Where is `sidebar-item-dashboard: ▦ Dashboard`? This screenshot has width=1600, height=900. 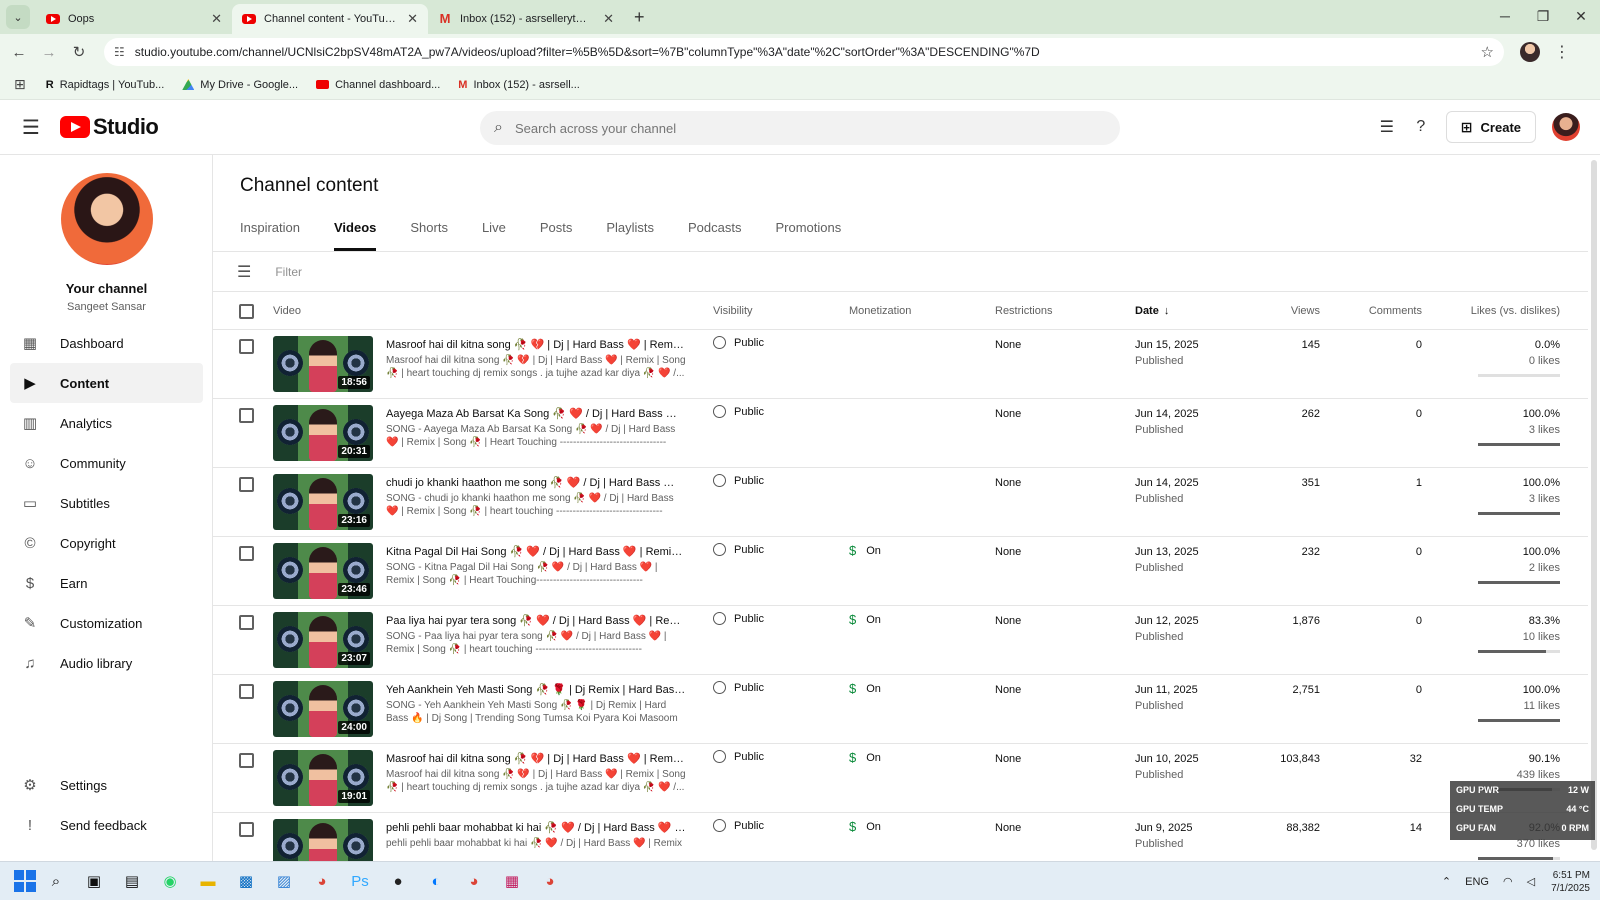 sidebar-item-dashboard: ▦ Dashboard is located at coordinates (106, 343).